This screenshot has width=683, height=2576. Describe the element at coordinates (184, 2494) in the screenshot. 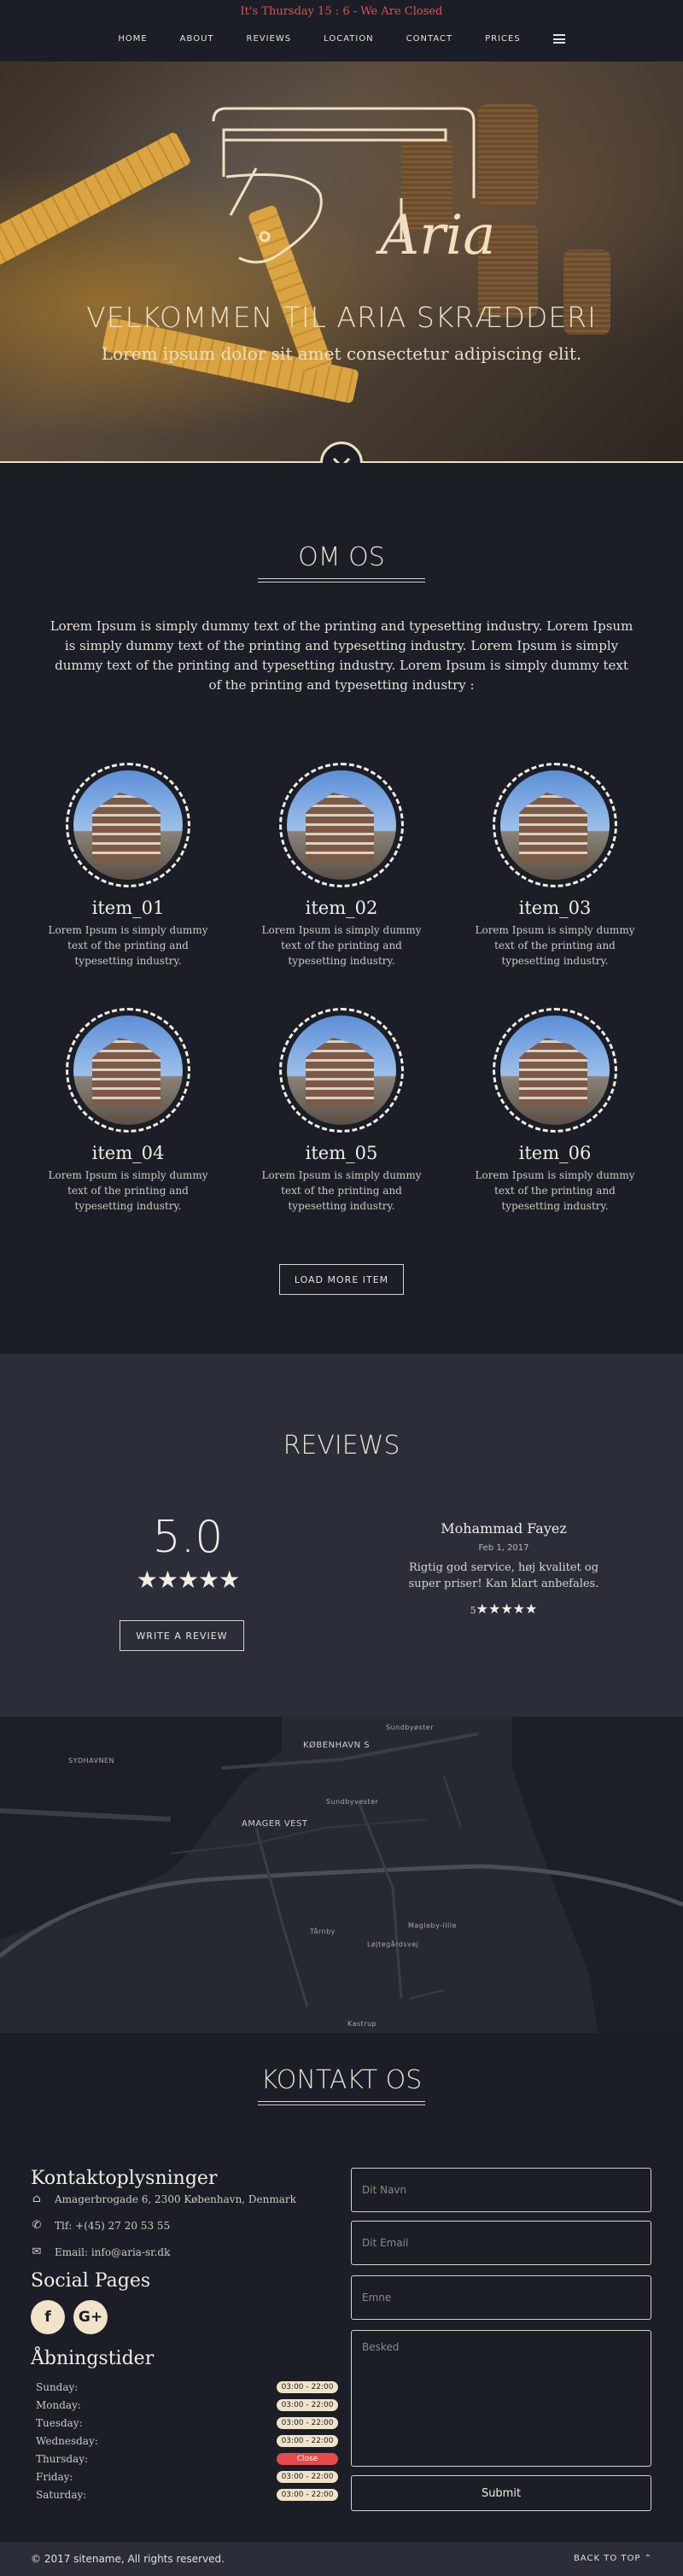

I see `hours-row: Saturday: 03:00 - 22:00` at that location.